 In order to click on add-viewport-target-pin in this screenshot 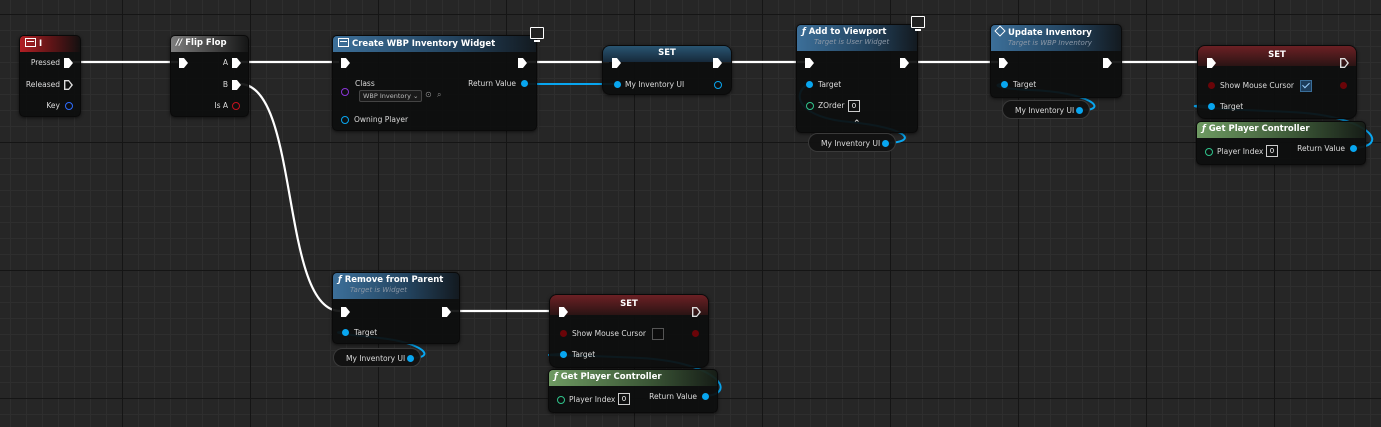, I will do `click(809, 84)`.